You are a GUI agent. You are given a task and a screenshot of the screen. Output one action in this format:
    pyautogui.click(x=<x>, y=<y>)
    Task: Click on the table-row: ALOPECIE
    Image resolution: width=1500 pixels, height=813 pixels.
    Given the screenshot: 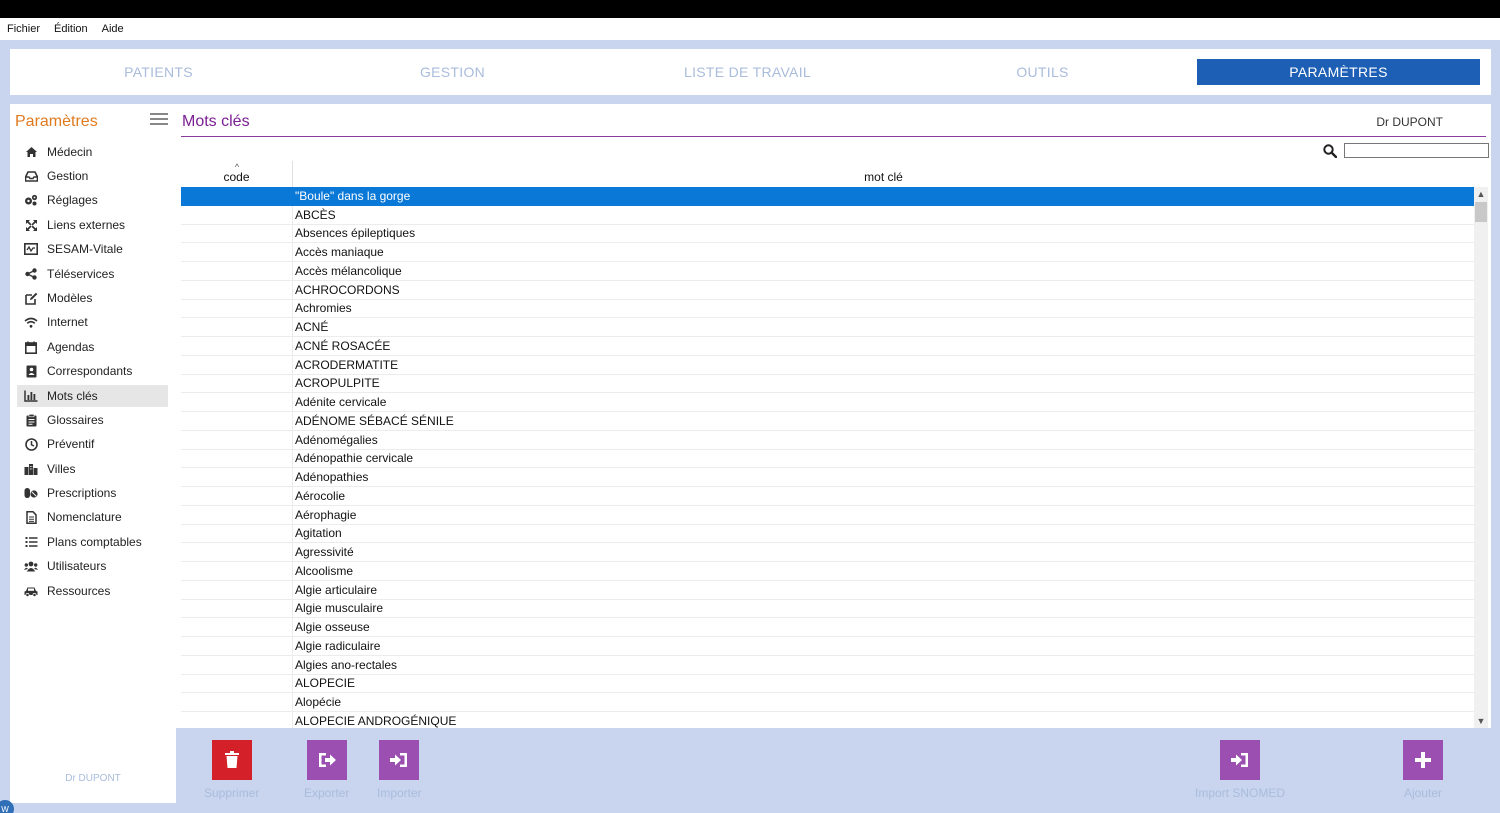 What is the action you would take?
    pyautogui.click(x=827, y=684)
    